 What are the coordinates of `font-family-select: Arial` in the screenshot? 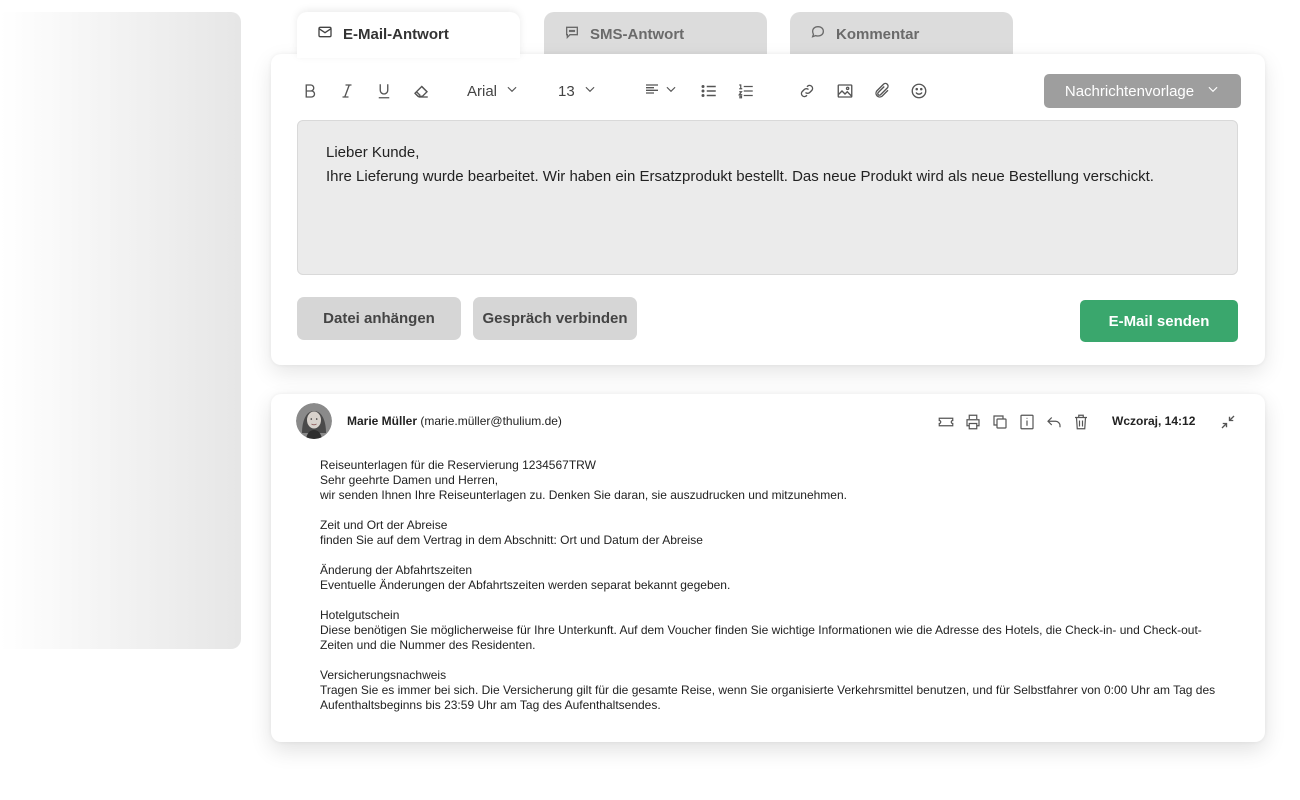 It's located at (493, 91).